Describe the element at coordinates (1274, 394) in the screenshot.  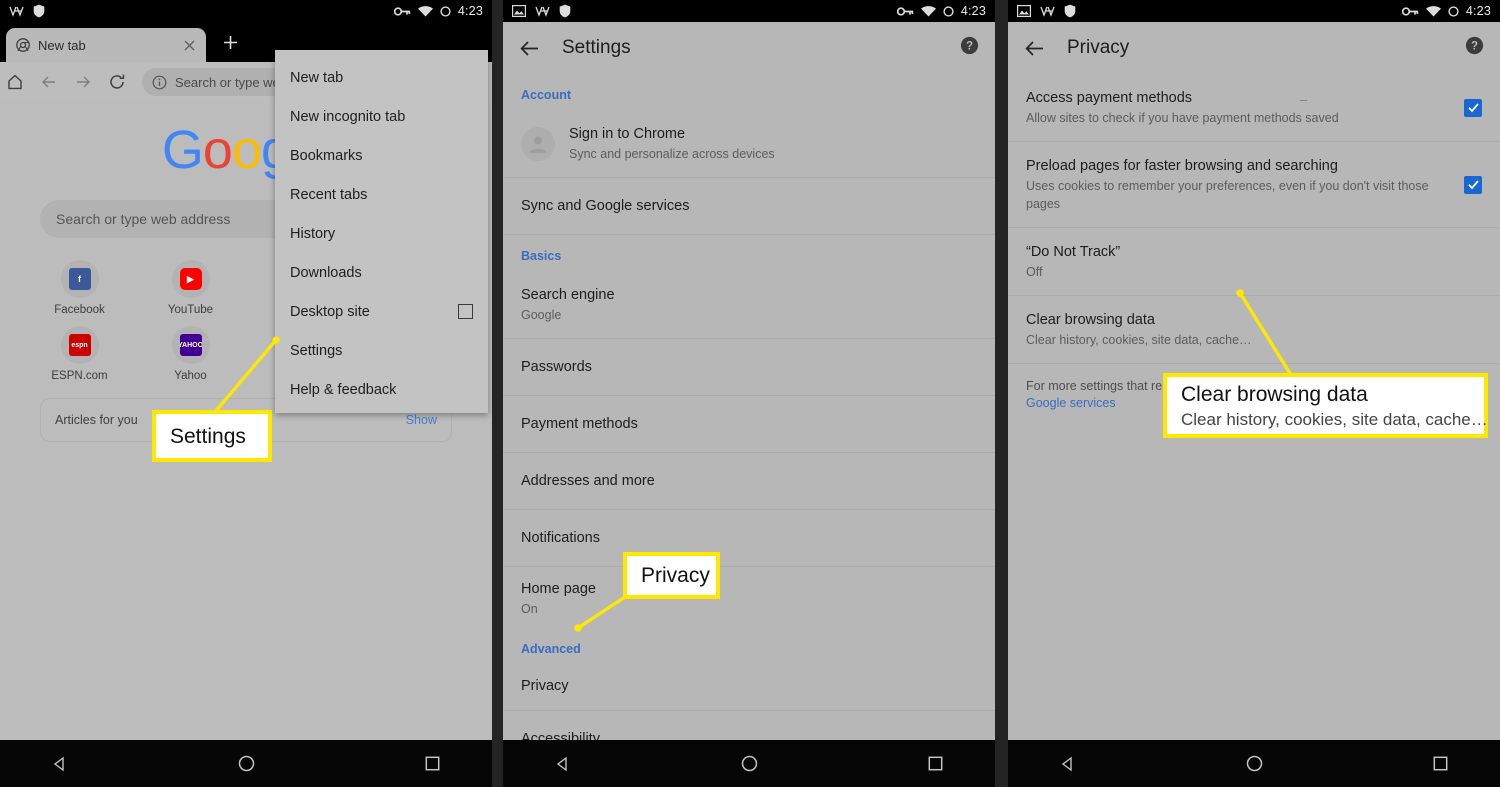
I see `callout-title: Clear browsing data` at that location.